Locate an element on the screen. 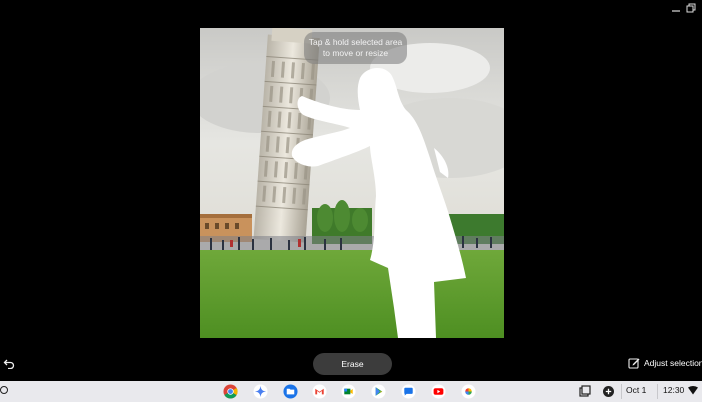  play-store-icon is located at coordinates (378, 391).